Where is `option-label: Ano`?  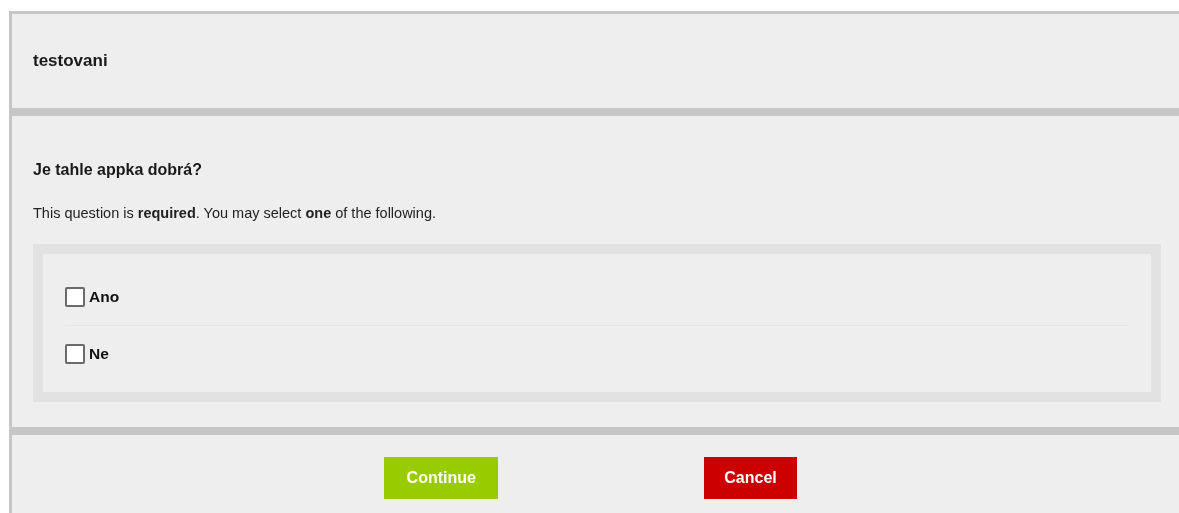 option-label: Ano is located at coordinates (104, 297).